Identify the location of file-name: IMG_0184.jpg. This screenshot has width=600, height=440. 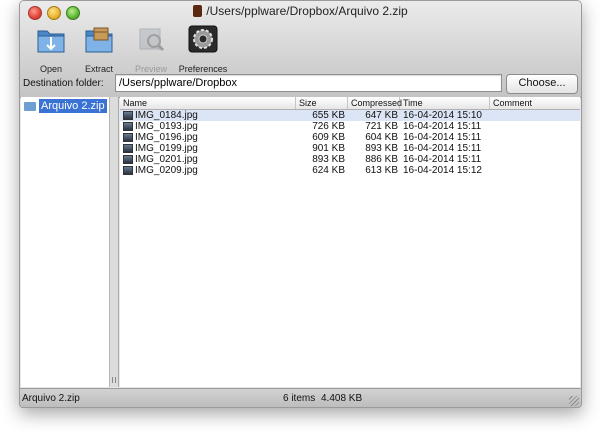
(166, 115).